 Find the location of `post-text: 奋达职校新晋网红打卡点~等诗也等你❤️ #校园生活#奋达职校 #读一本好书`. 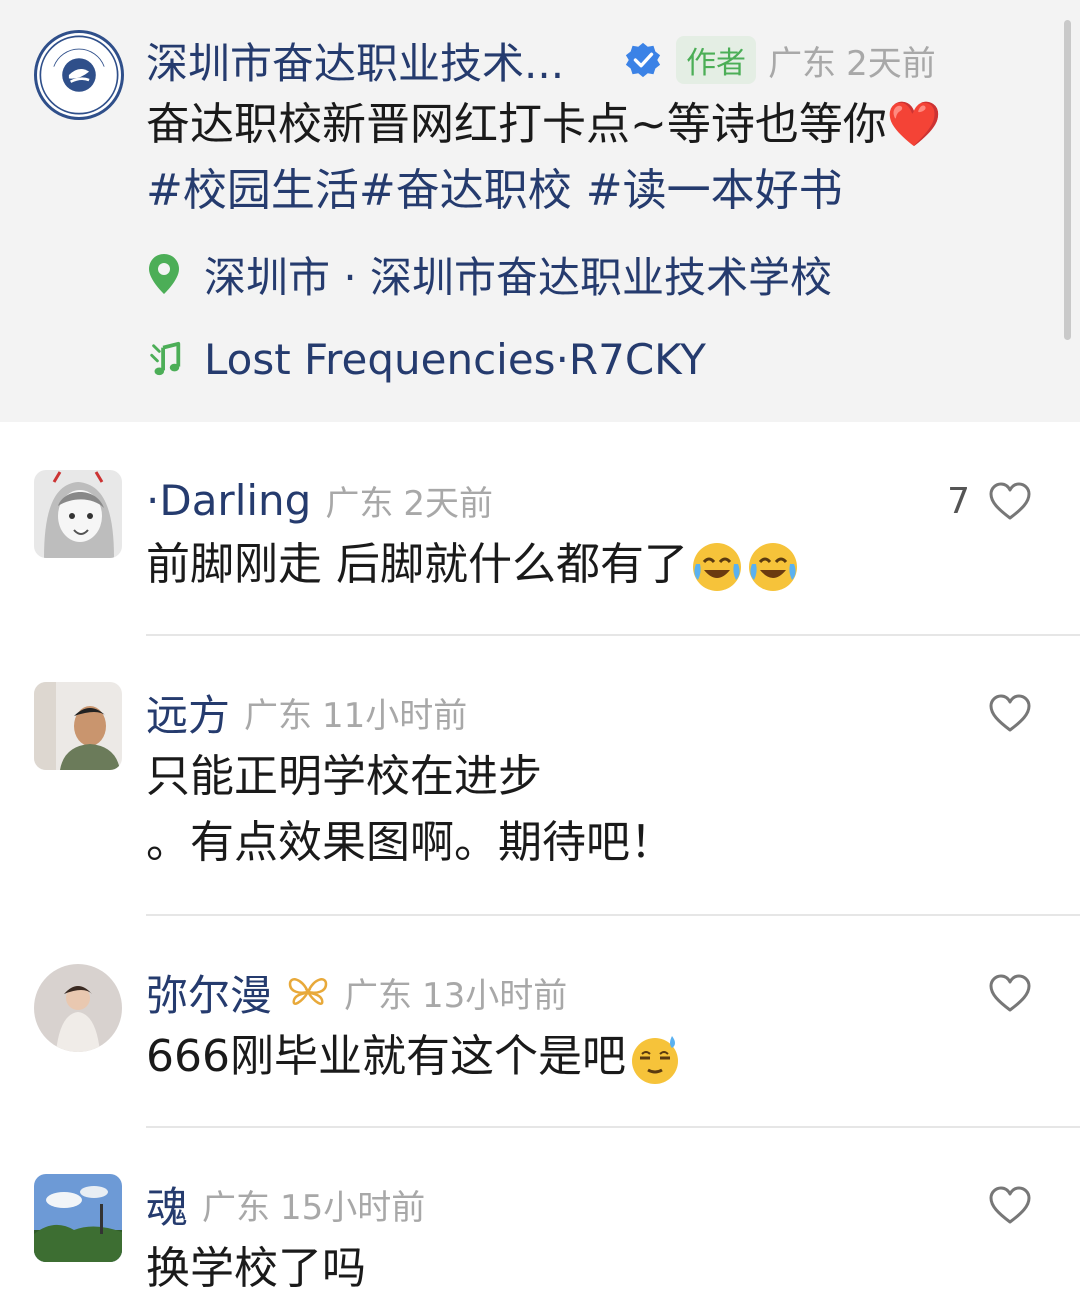

post-text: 奋达职校新晋网红打卡点~等诗也等你❤️ #校园生活#奋达职校 #读一本好书 is located at coordinates (596, 158).